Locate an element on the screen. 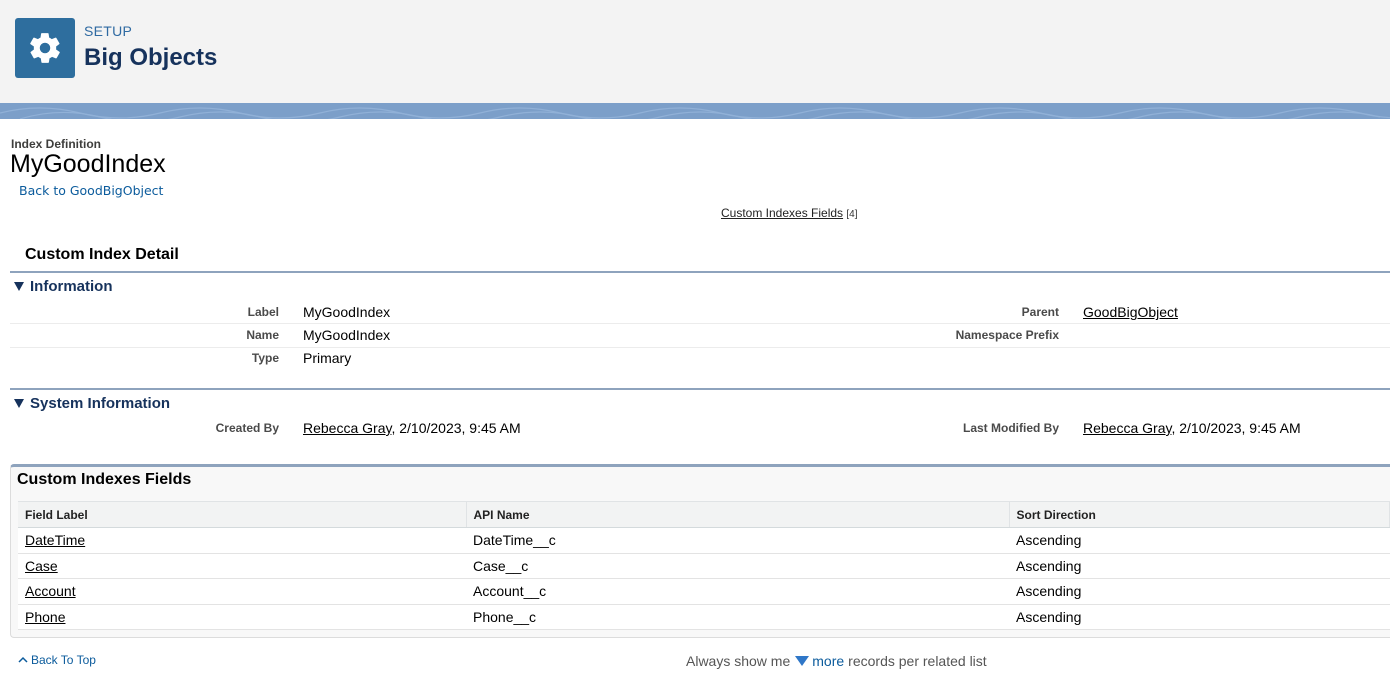 The width and height of the screenshot is (1390, 687). custom-indexes-fields-link: Custom Indexes Fields is located at coordinates (782, 213).